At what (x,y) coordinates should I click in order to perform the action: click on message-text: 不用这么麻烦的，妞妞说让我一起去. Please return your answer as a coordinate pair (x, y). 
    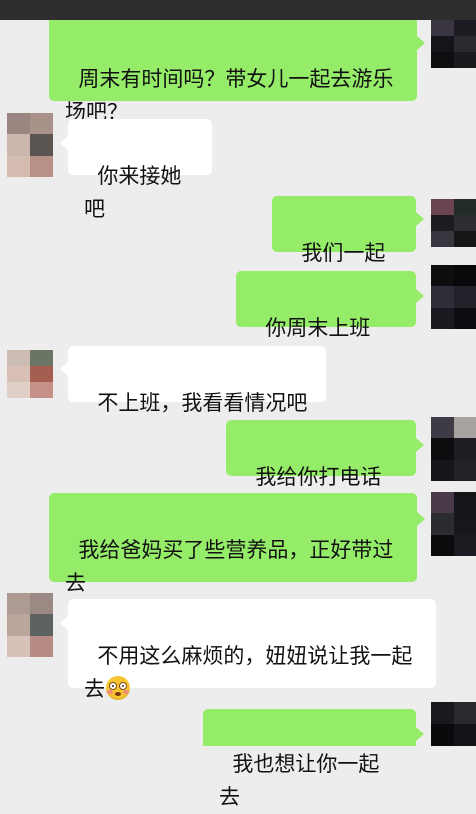
    Looking at the image, I should click on (248, 672).